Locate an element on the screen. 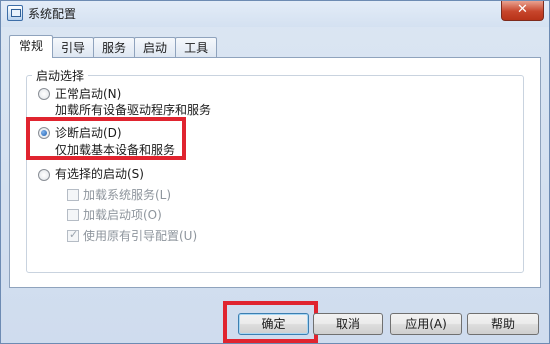 The width and height of the screenshot is (550, 344). help-button: 帮助 is located at coordinates (503, 324).